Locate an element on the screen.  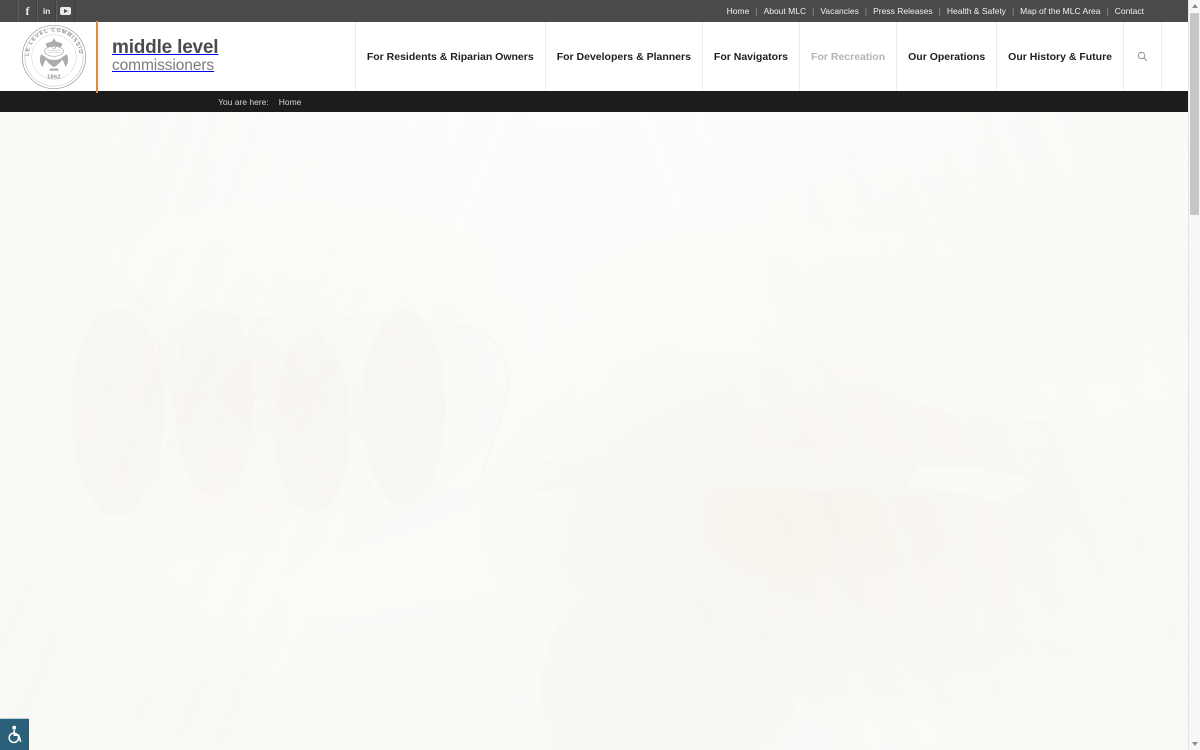
breadcrumb: You are here: Home is located at coordinates (594, 101).